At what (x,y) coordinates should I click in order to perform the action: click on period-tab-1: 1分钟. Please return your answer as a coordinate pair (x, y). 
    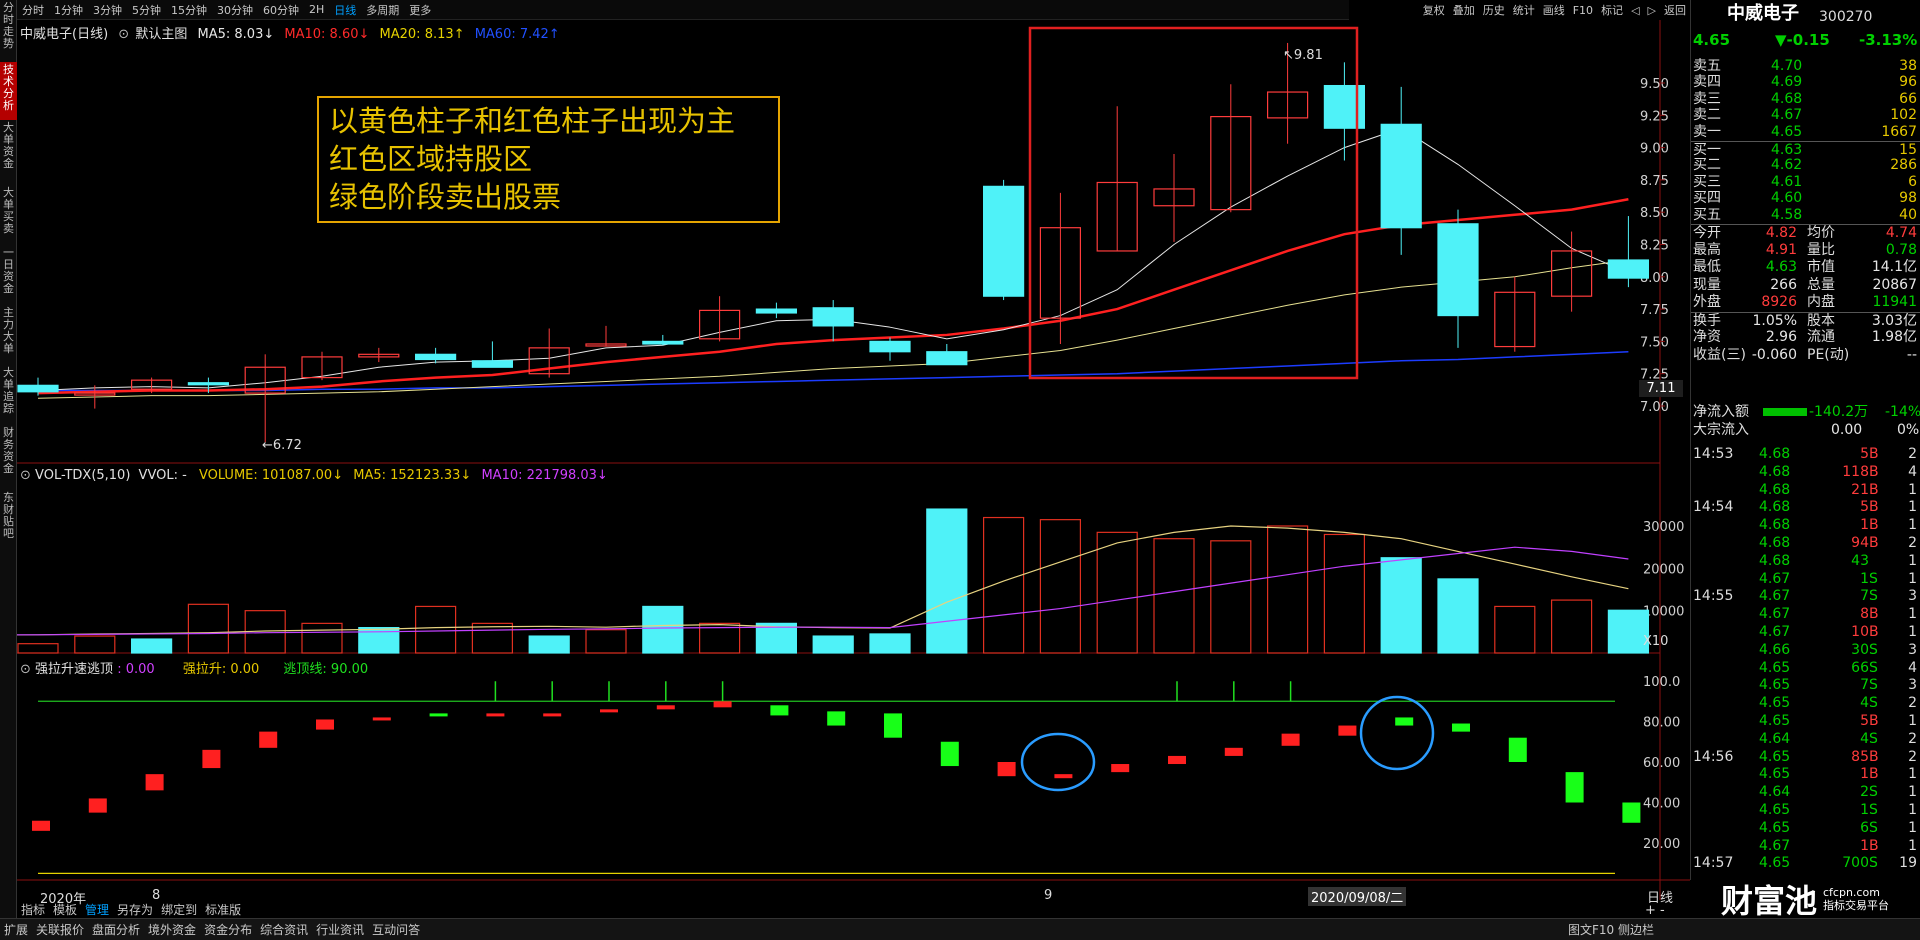
    Looking at the image, I should click on (68, 10).